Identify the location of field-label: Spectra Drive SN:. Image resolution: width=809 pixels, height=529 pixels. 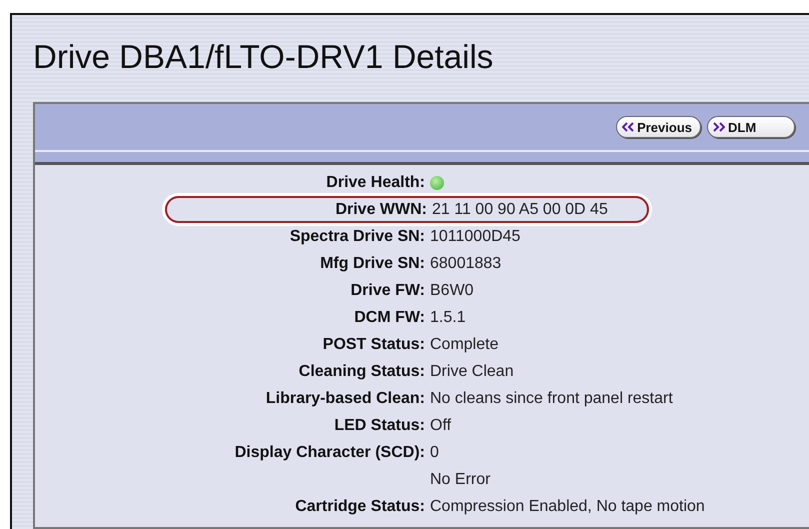
(356, 237).